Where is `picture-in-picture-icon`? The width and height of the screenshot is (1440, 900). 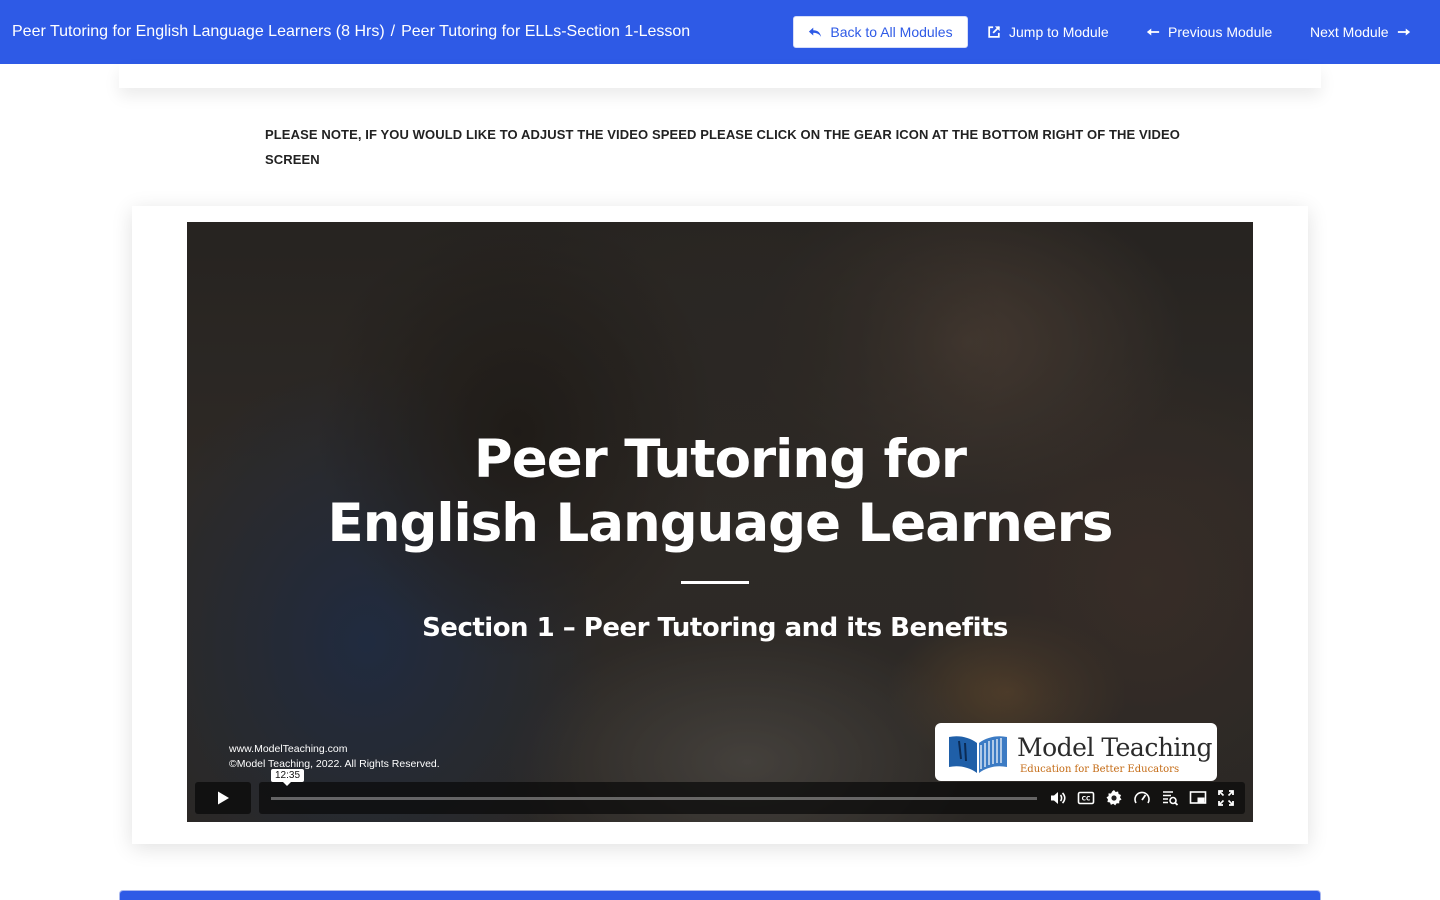
picture-in-picture-icon is located at coordinates (1198, 797).